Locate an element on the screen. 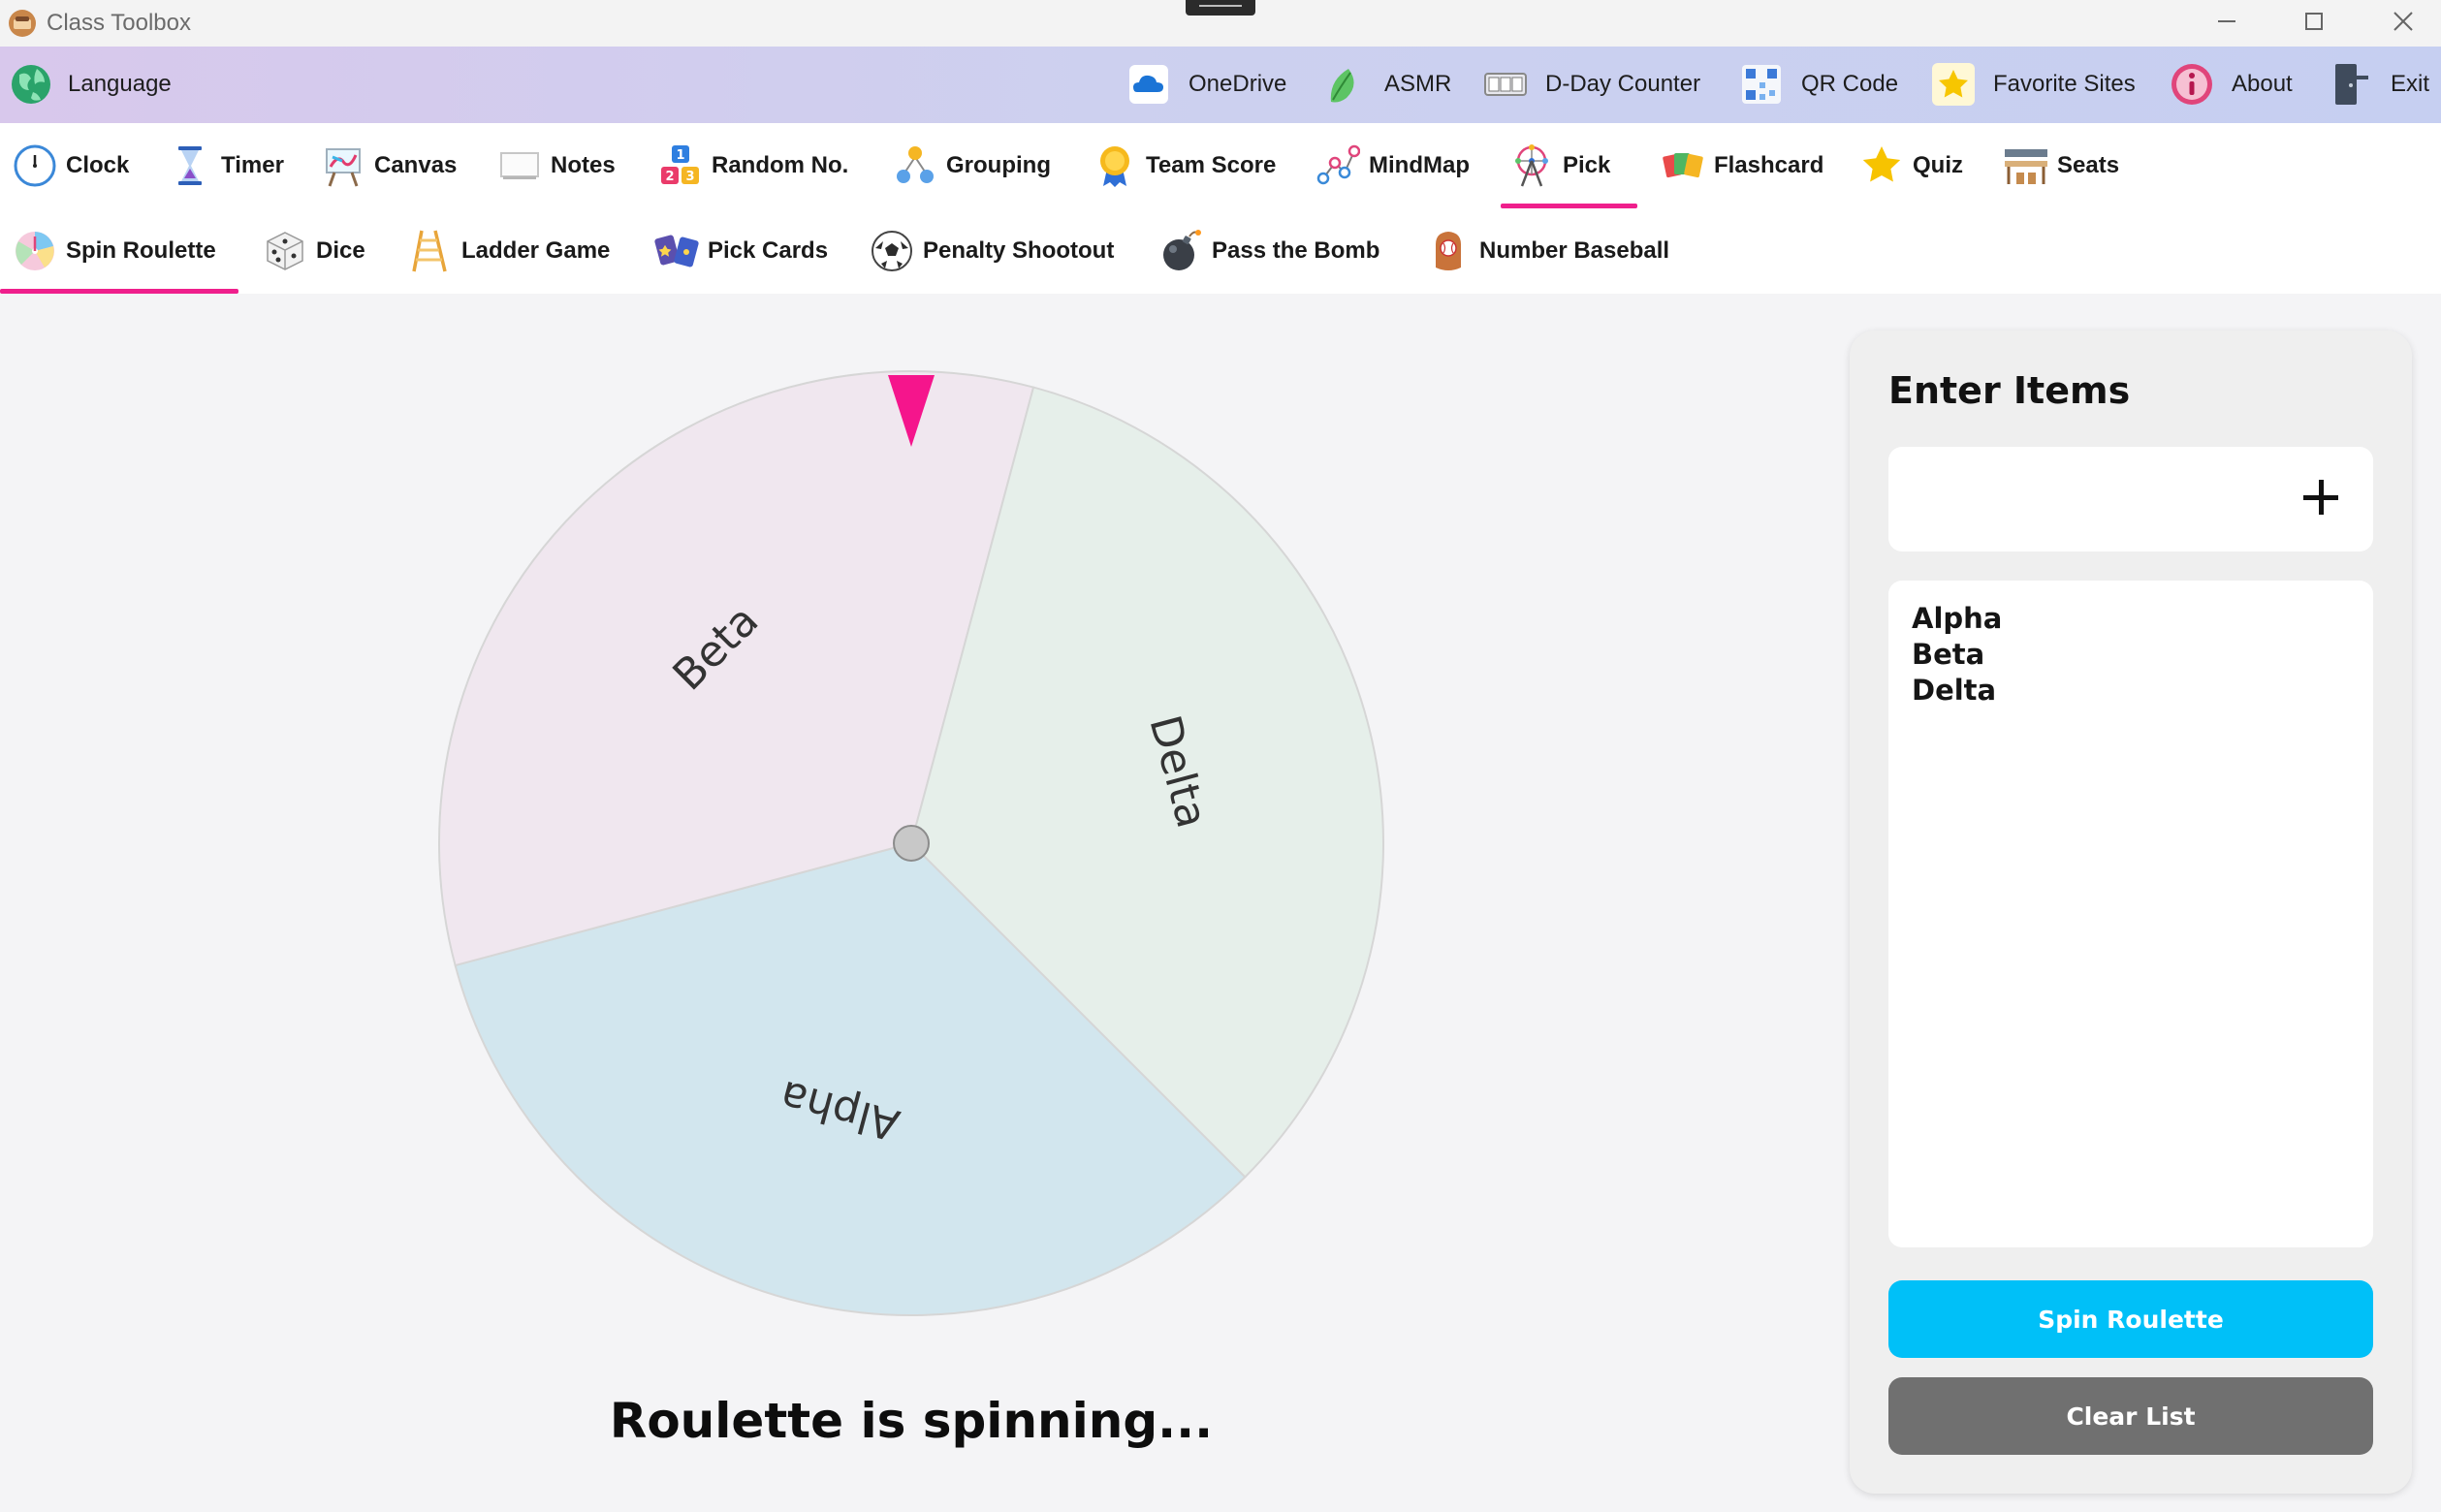  info-icon is located at coordinates (2192, 85).